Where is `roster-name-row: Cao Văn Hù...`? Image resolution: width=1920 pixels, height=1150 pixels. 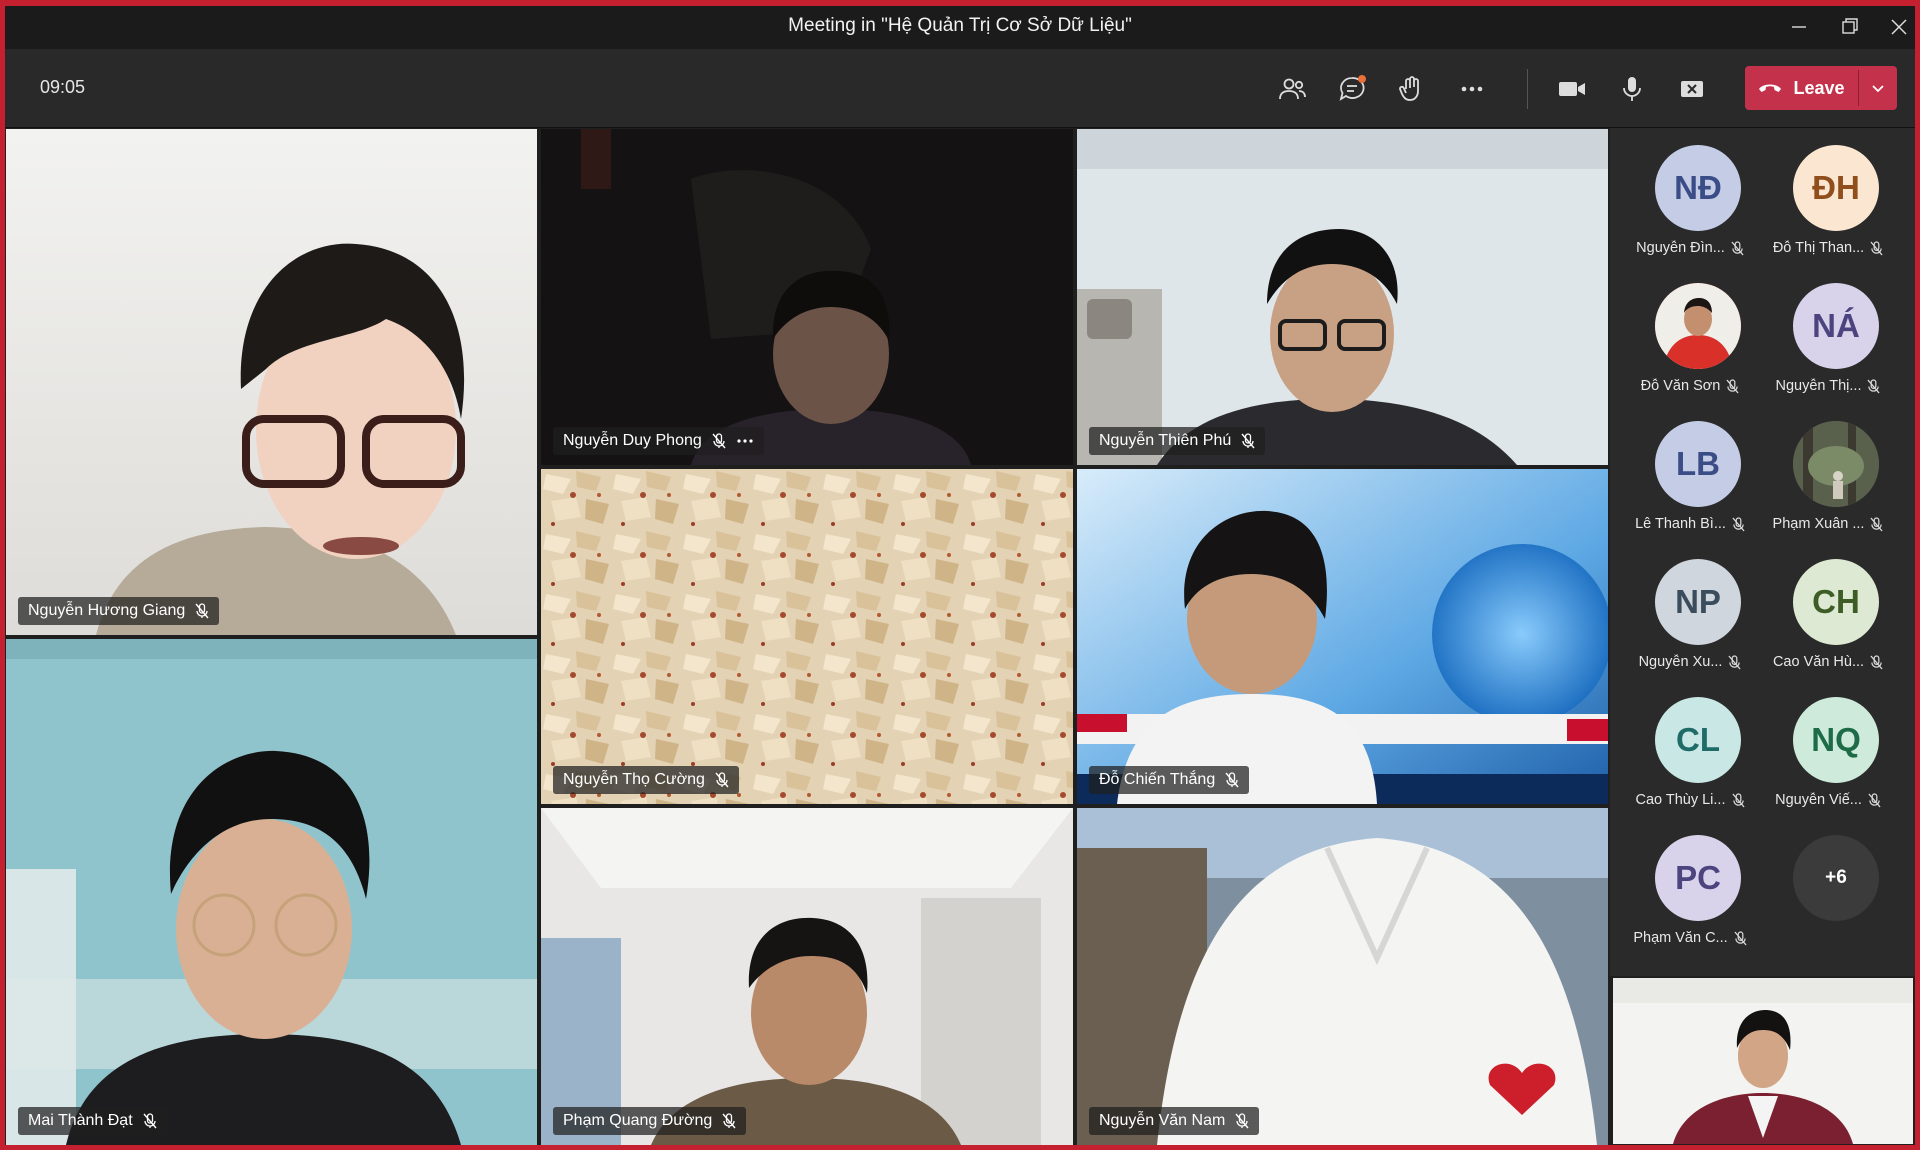
roster-name-row: Cao Văn Hù... is located at coordinates (1828, 662).